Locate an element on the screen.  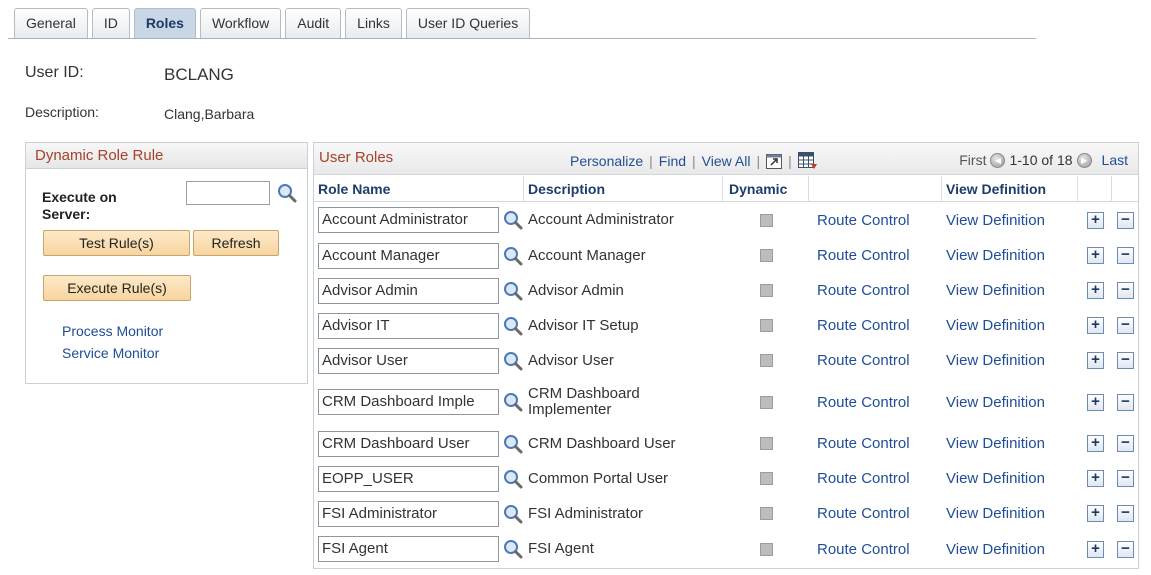
role-name-cell: Advisor IT is located at coordinates (421, 325).